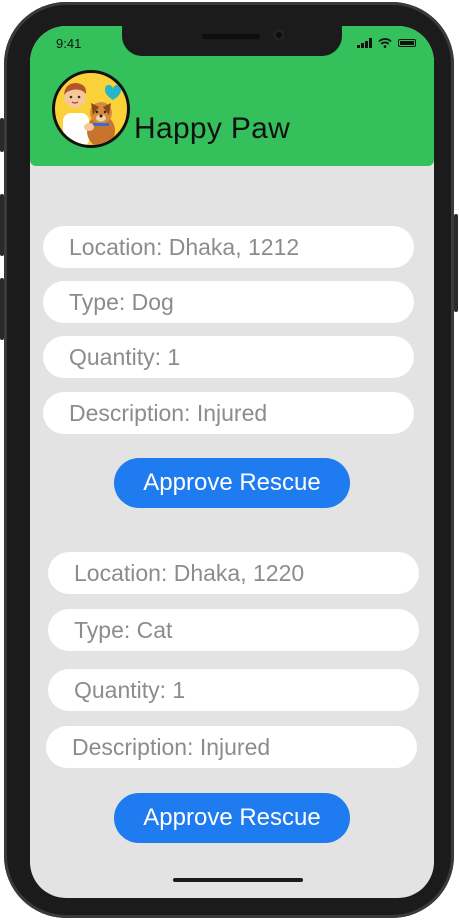  I want to click on notch, so click(232, 41).